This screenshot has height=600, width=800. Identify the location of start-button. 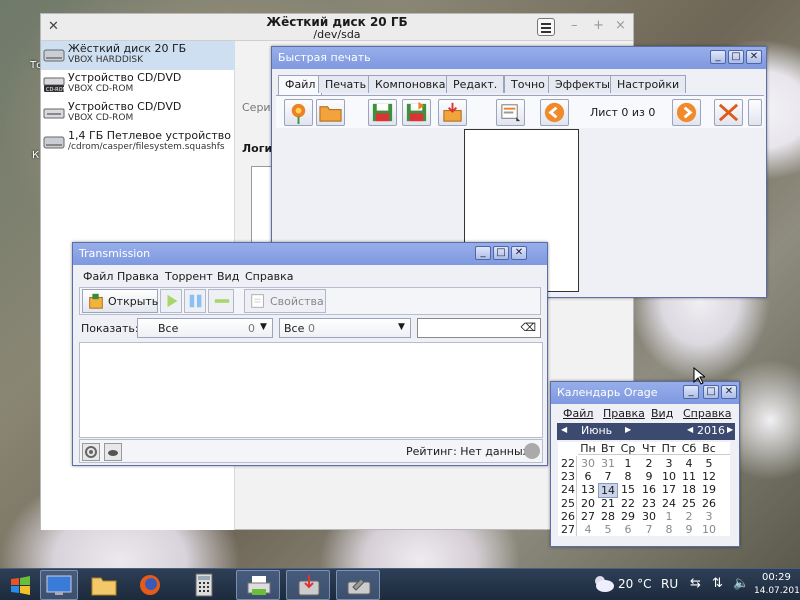
(171, 301).